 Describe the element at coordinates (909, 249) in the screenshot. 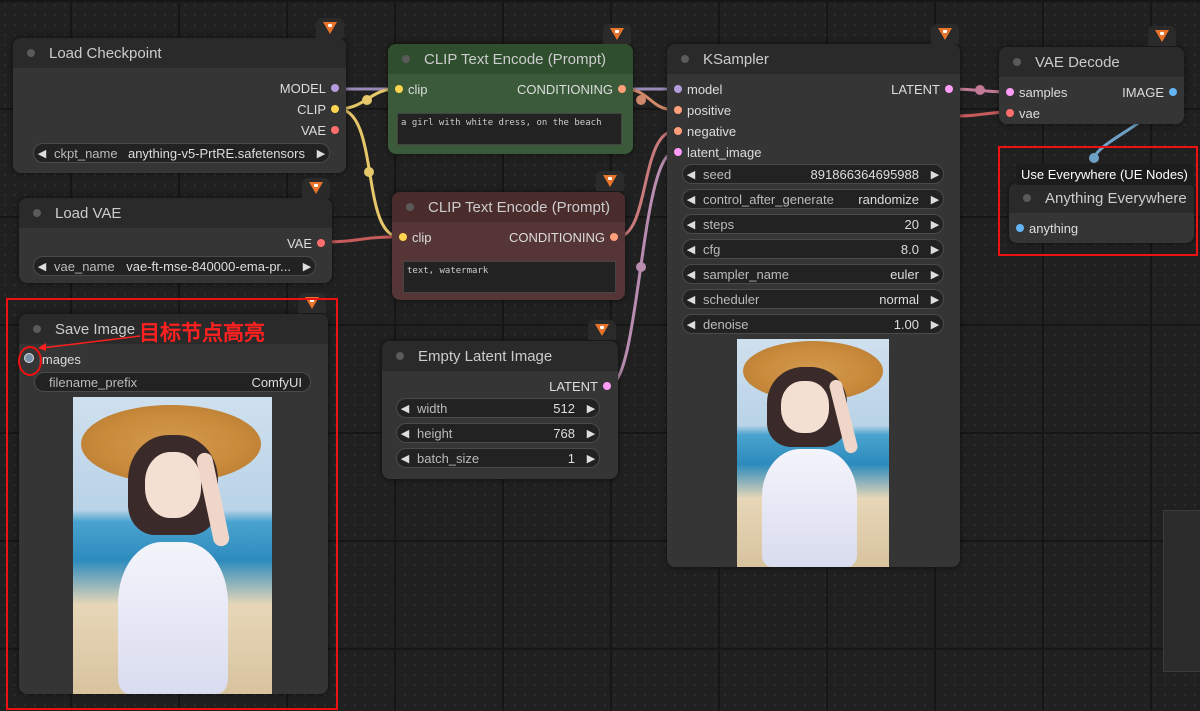

I see `widget-value: 8.0` at that location.